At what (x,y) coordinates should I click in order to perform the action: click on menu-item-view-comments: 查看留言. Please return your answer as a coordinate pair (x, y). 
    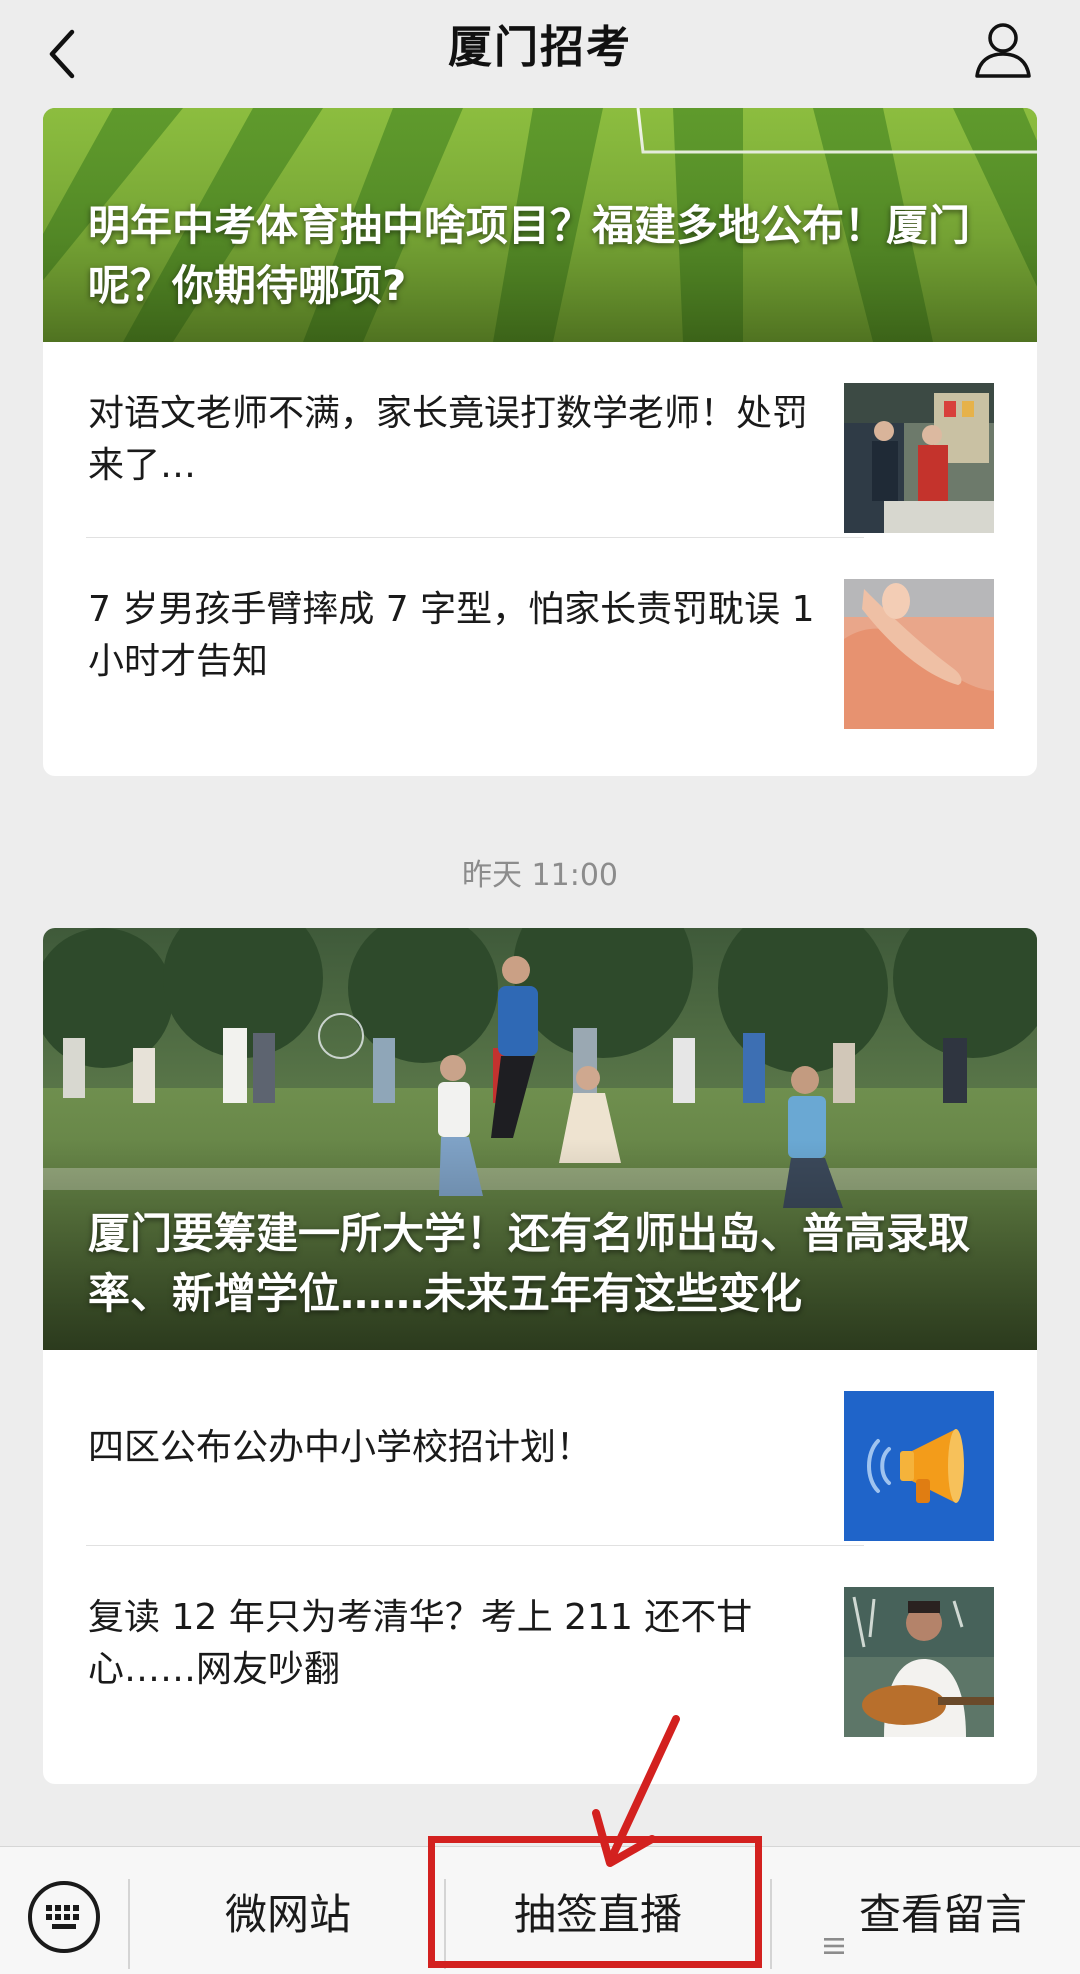
    Looking at the image, I should click on (925, 1915).